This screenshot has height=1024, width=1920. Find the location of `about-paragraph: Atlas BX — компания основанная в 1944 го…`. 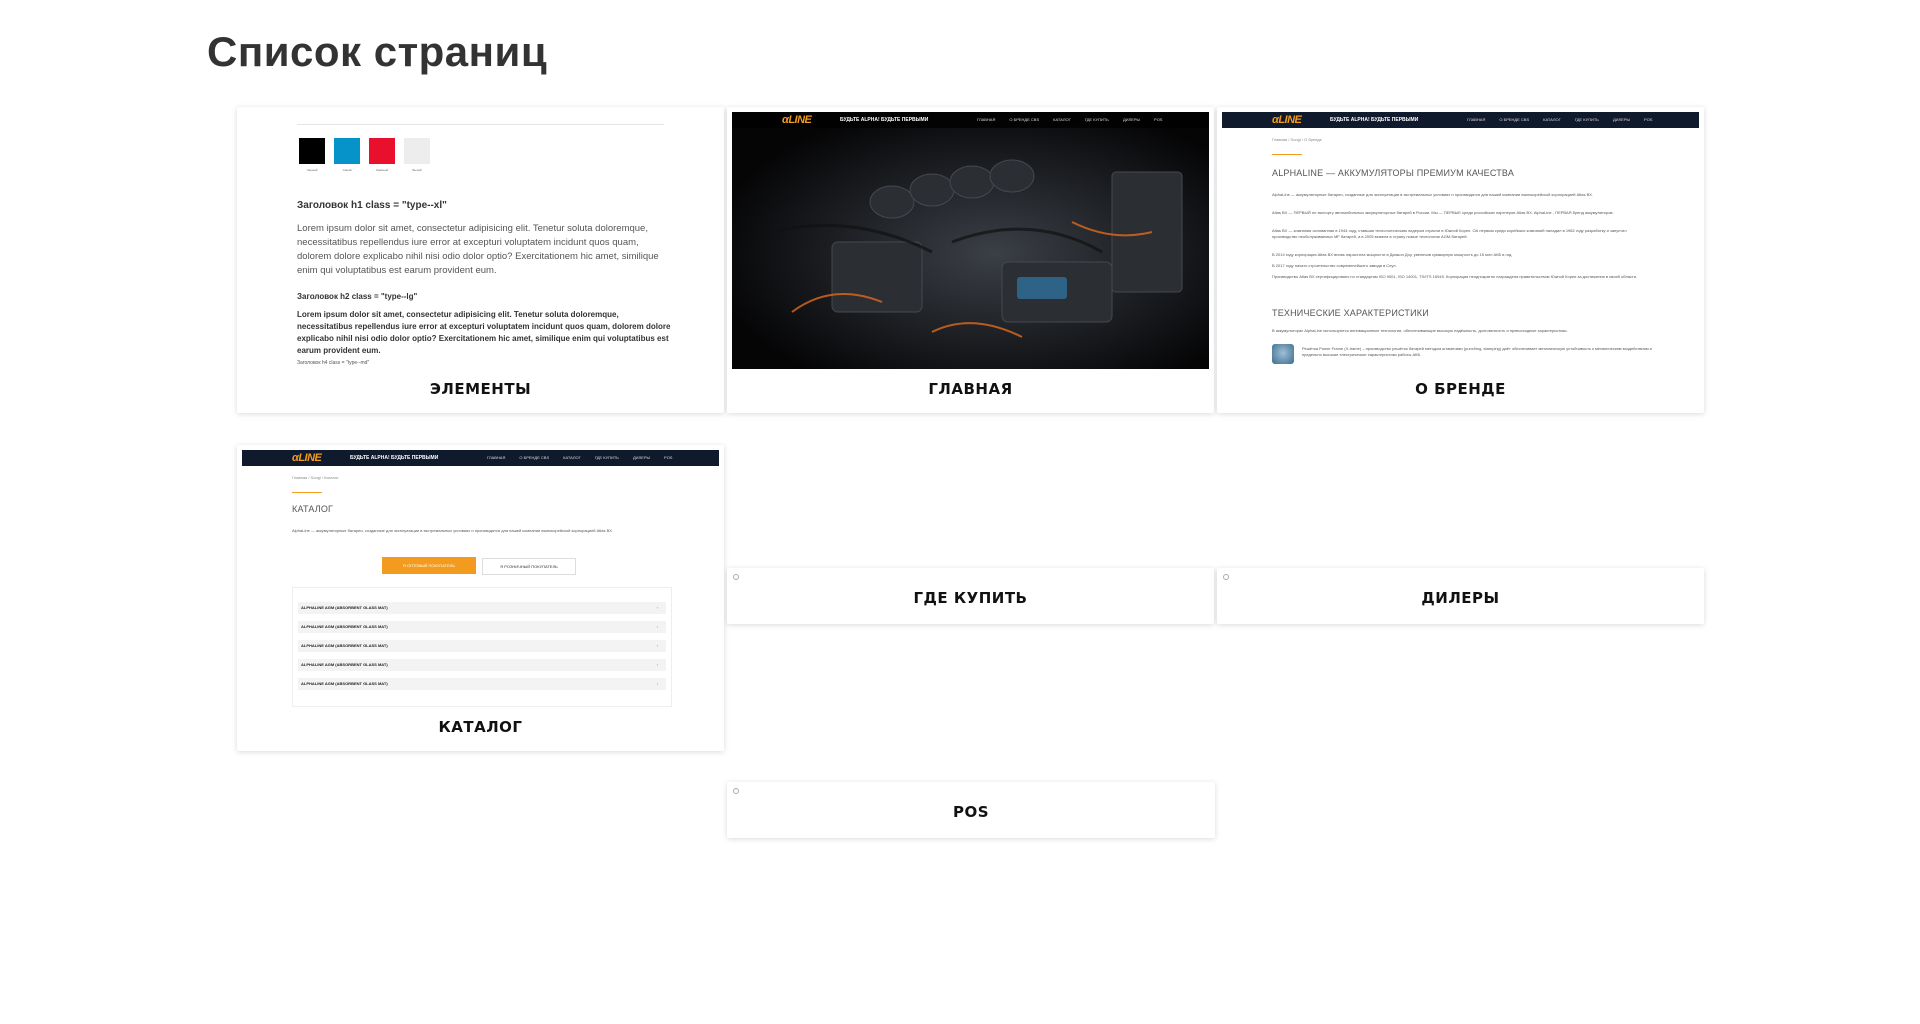

about-paragraph: Atlas BX — компания основанная в 1944 го… is located at coordinates (1449, 233).